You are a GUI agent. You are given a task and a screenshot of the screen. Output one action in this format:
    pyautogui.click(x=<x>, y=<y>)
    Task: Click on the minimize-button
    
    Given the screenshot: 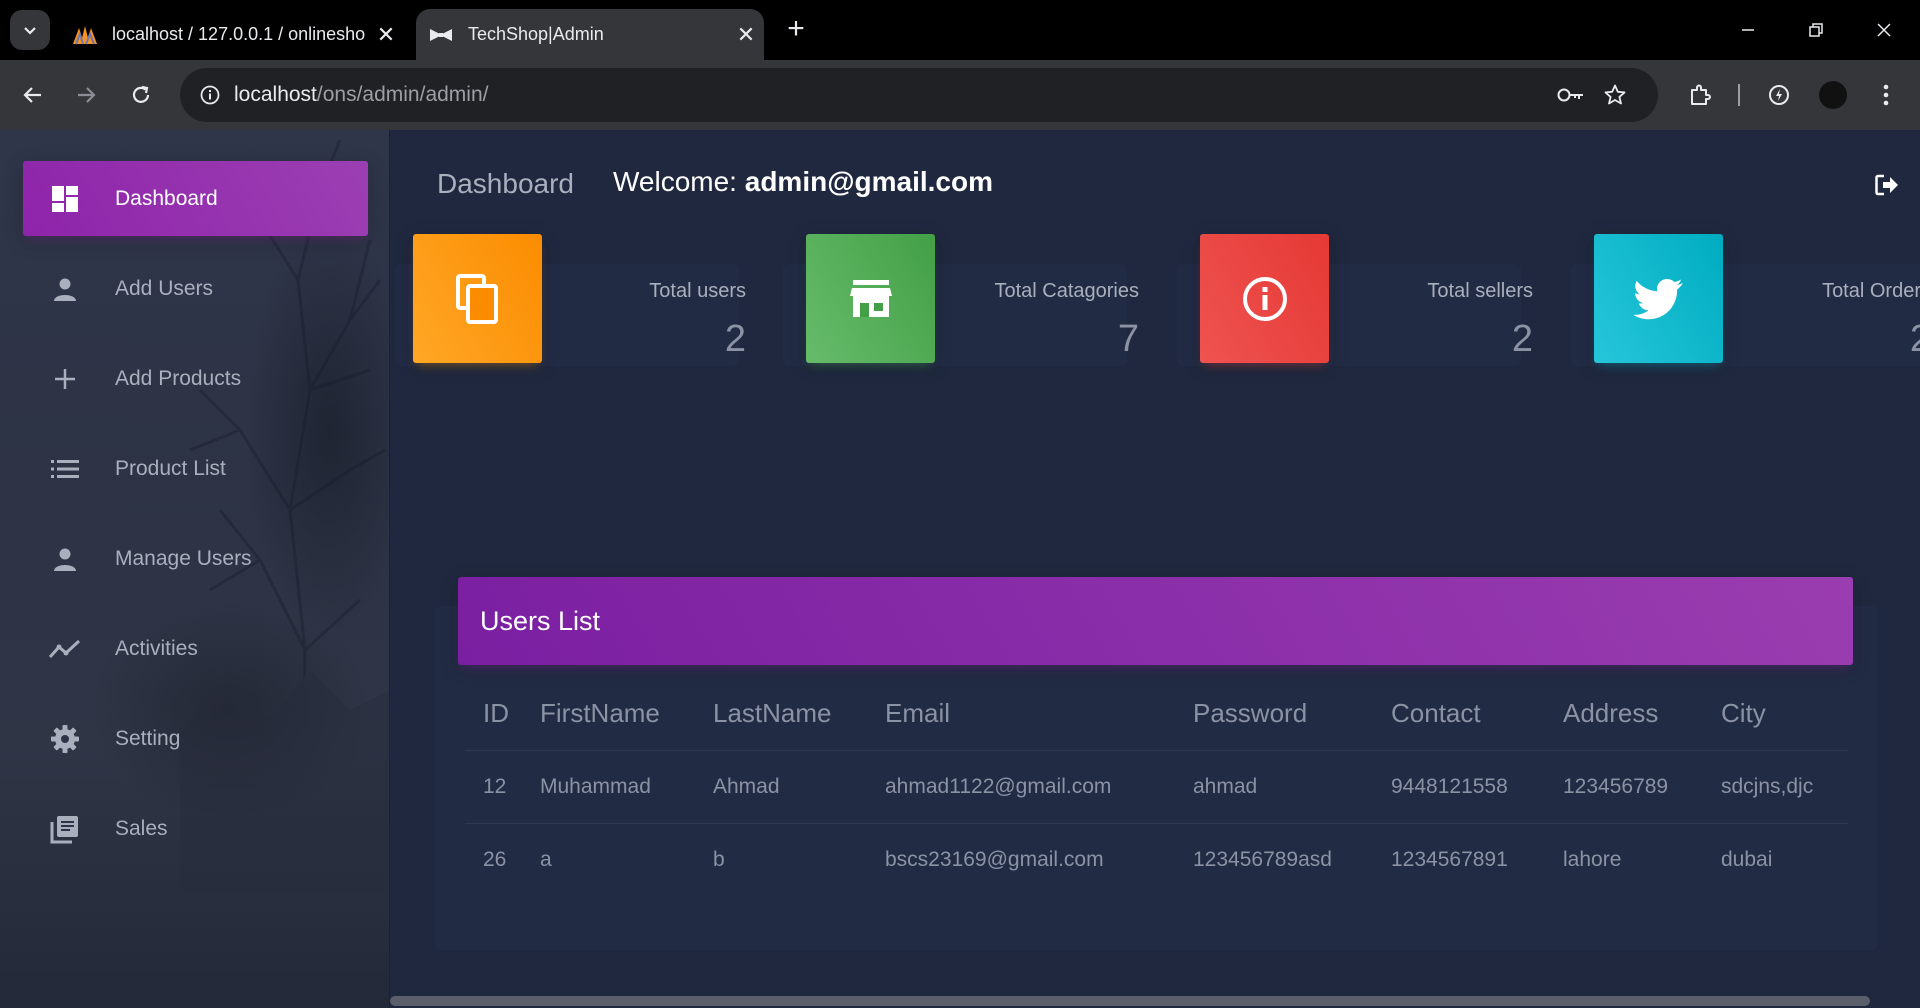 What is the action you would take?
    pyautogui.click(x=1748, y=30)
    